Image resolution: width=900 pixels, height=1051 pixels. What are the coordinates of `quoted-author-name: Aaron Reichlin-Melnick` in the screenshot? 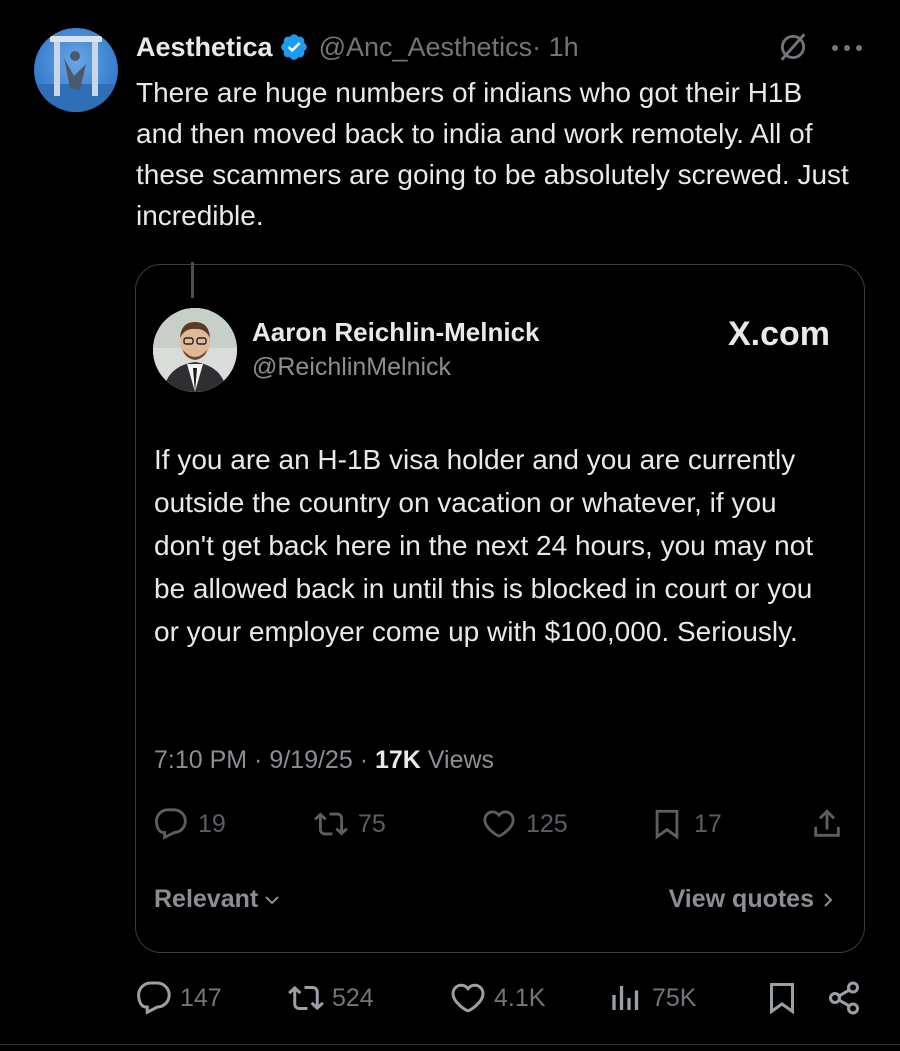 It's located at (396, 332).